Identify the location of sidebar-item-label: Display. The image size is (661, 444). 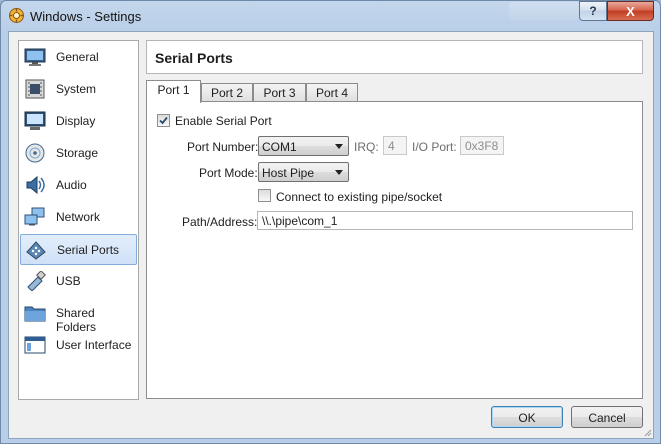
(76, 121).